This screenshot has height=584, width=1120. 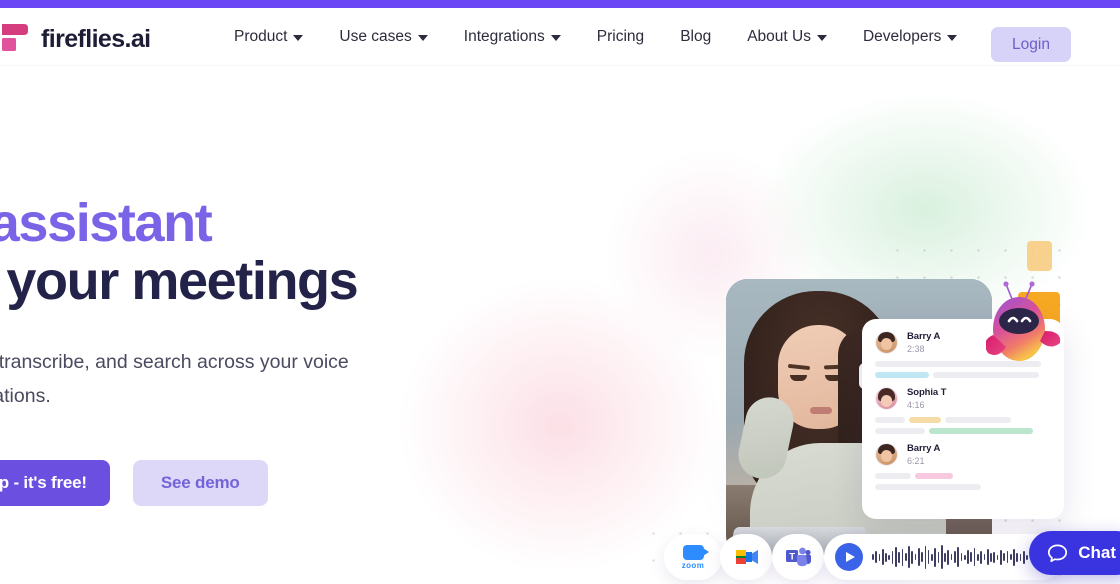 I want to click on chat-widget-label: Chat, so click(x=1097, y=552).